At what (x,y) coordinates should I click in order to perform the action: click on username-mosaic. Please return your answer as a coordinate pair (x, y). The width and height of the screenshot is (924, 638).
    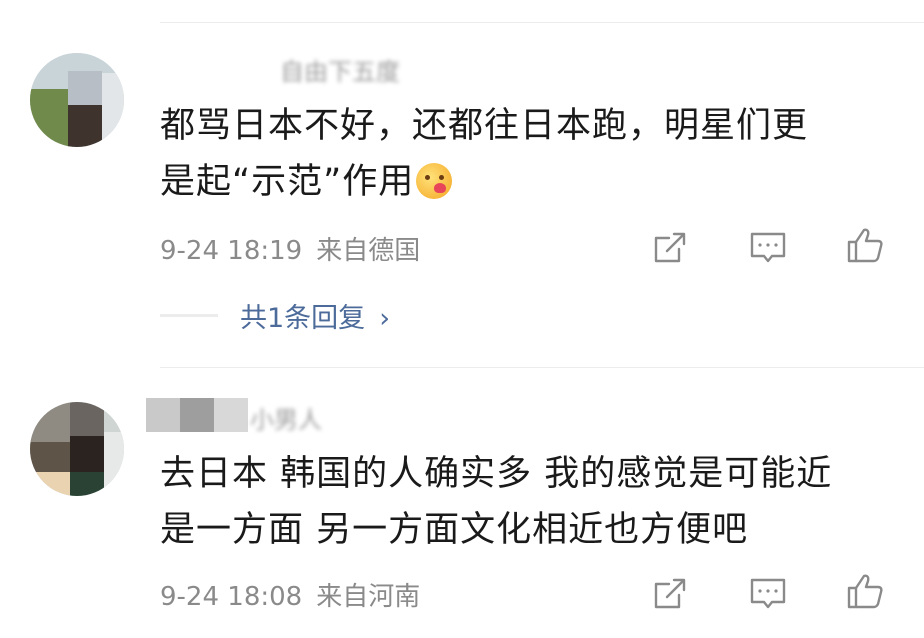
    Looking at the image, I should click on (197, 415).